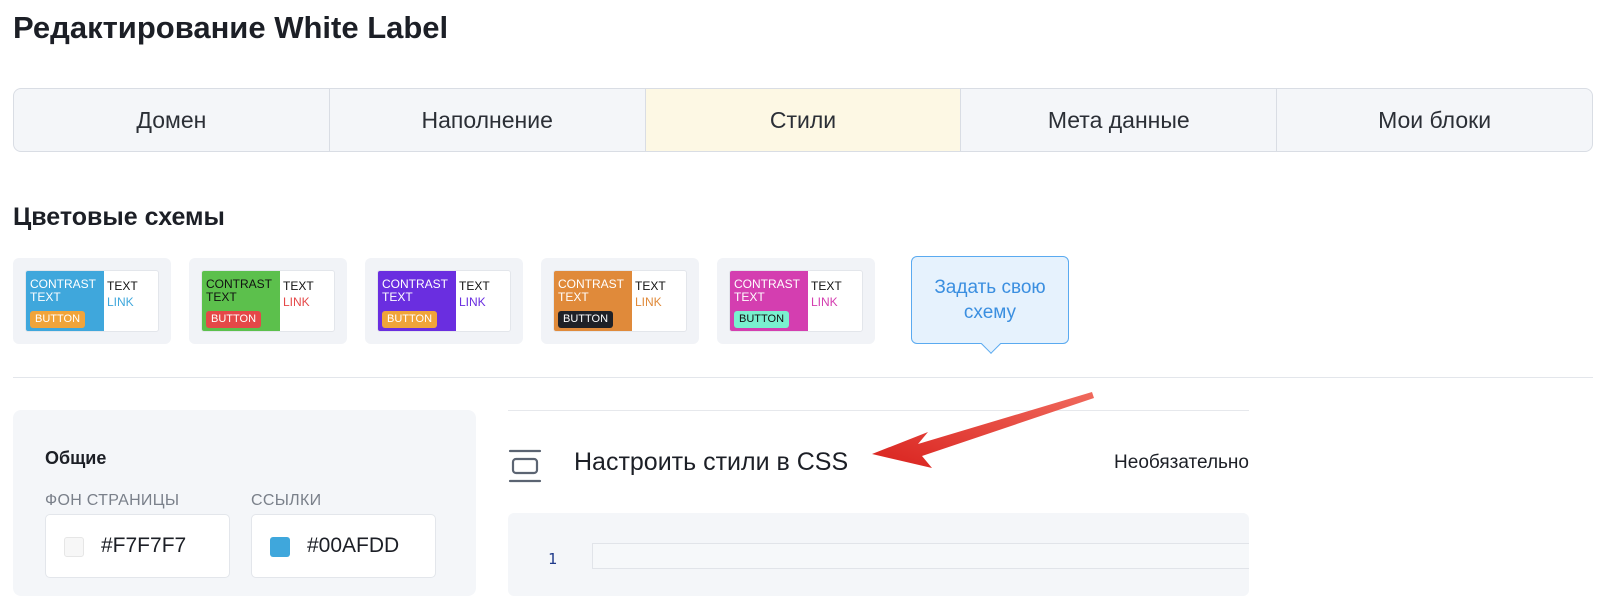 Image resolution: width=1600 pixels, height=596 pixels. Describe the element at coordinates (525, 466) in the screenshot. I see `panel-layout-icon` at that location.